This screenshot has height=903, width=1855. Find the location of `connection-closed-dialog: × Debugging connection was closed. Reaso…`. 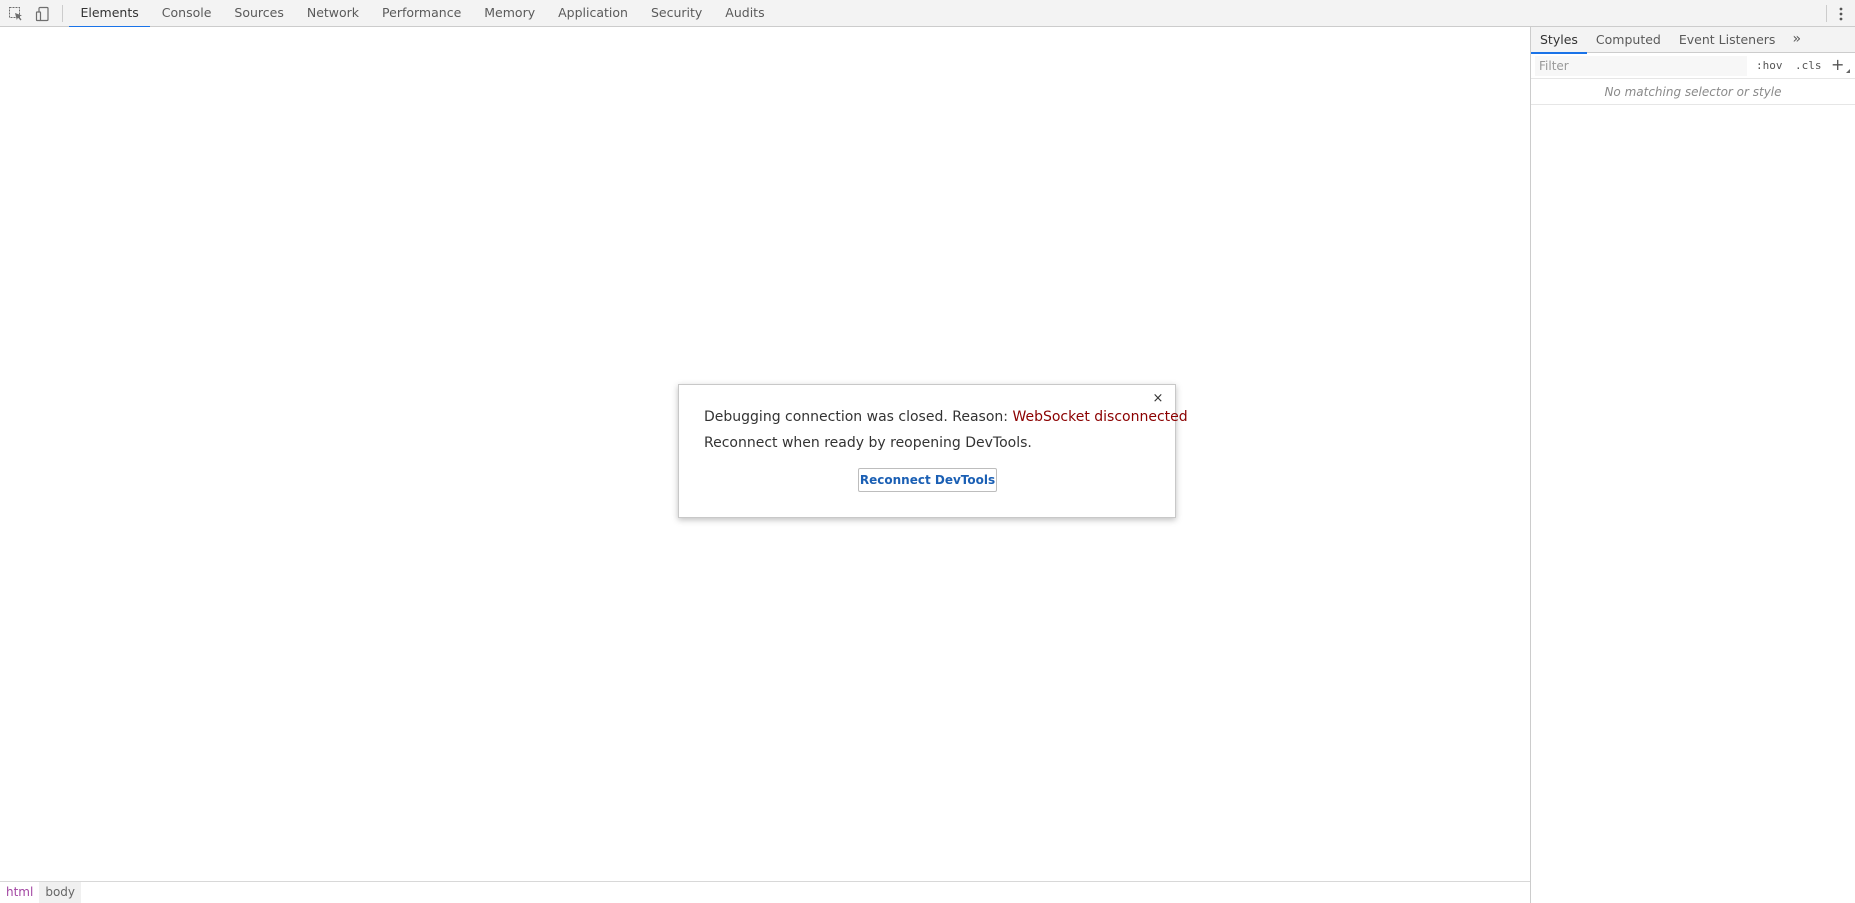

connection-closed-dialog: × Debugging connection was closed. Reaso… is located at coordinates (933, 451).